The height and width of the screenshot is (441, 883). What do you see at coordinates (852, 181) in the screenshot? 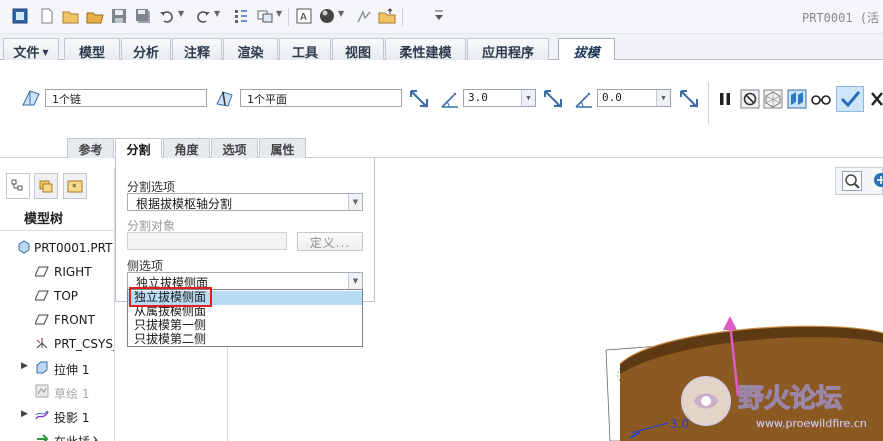
I see `zoom-fit-icon` at bounding box center [852, 181].